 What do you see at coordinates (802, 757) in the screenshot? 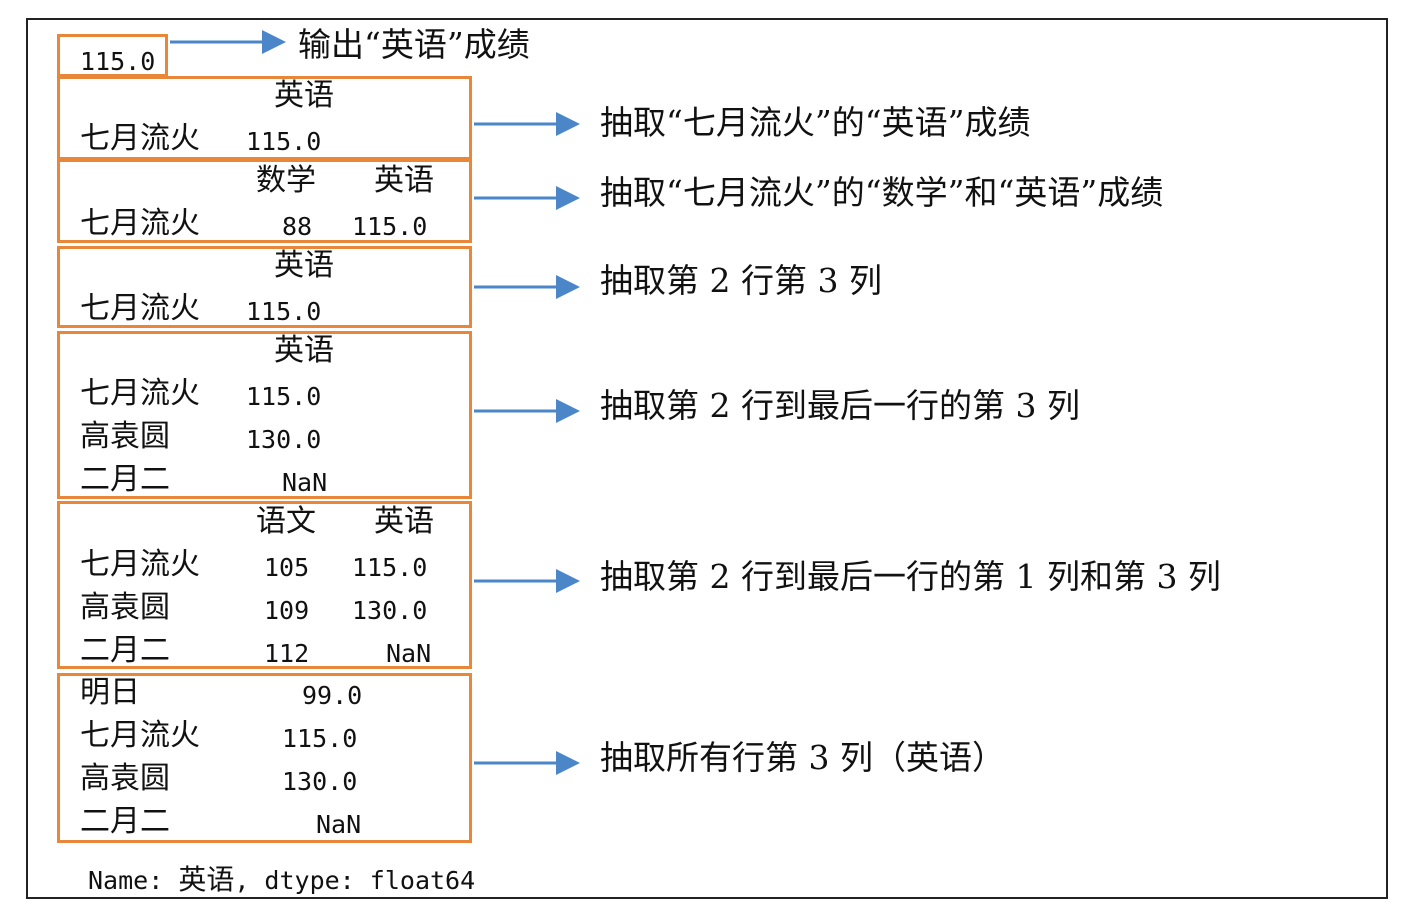
I see `description-7: 抽取所有行第 3 列（英语）` at bounding box center [802, 757].